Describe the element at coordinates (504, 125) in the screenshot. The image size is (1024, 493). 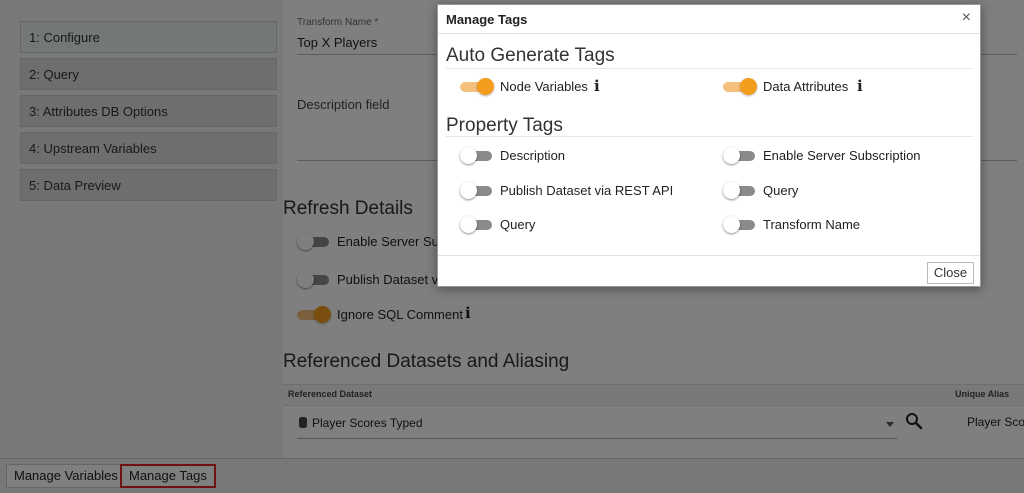
I see `property-tags-title: Property Tags` at that location.